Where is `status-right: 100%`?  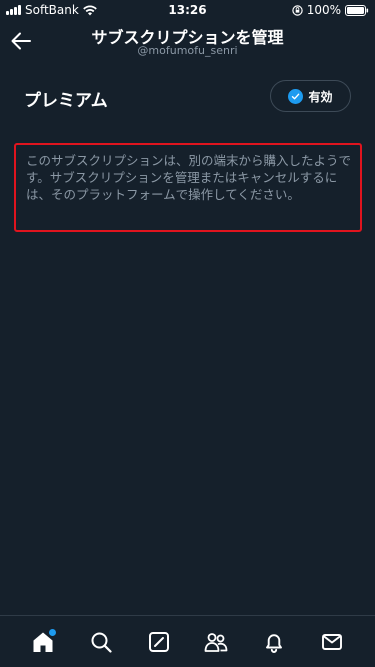
status-right: 100% is located at coordinates (330, 10).